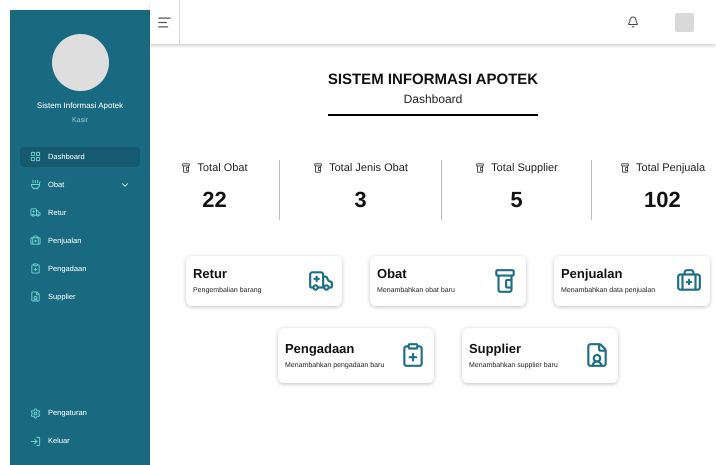 The image size is (716, 465). What do you see at coordinates (164, 22) in the screenshot?
I see `menu-icon` at bounding box center [164, 22].